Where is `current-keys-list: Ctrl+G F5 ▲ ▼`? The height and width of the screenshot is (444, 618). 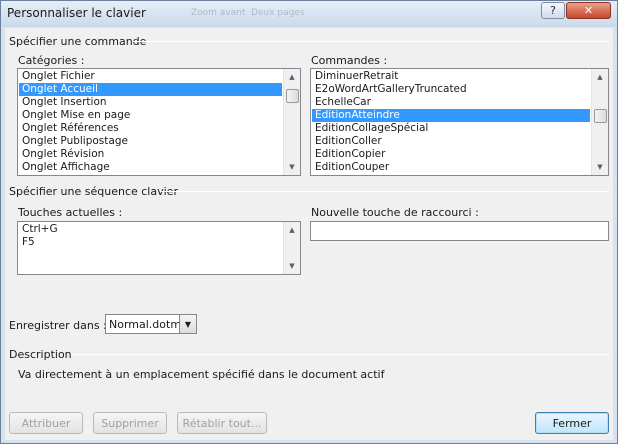 current-keys-list: Ctrl+G F5 ▲ ▼ is located at coordinates (159, 248).